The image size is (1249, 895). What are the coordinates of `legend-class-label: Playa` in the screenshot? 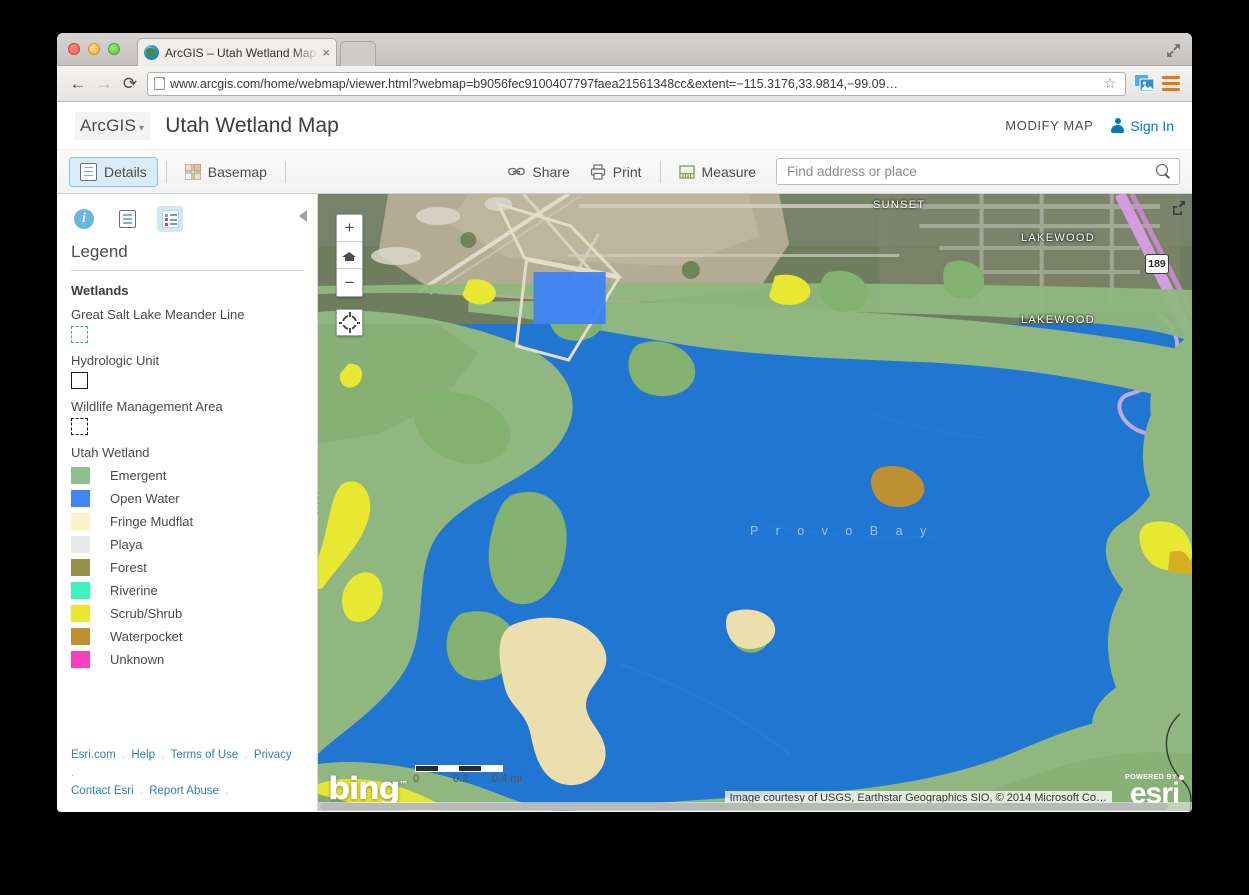 It's located at (126, 544).